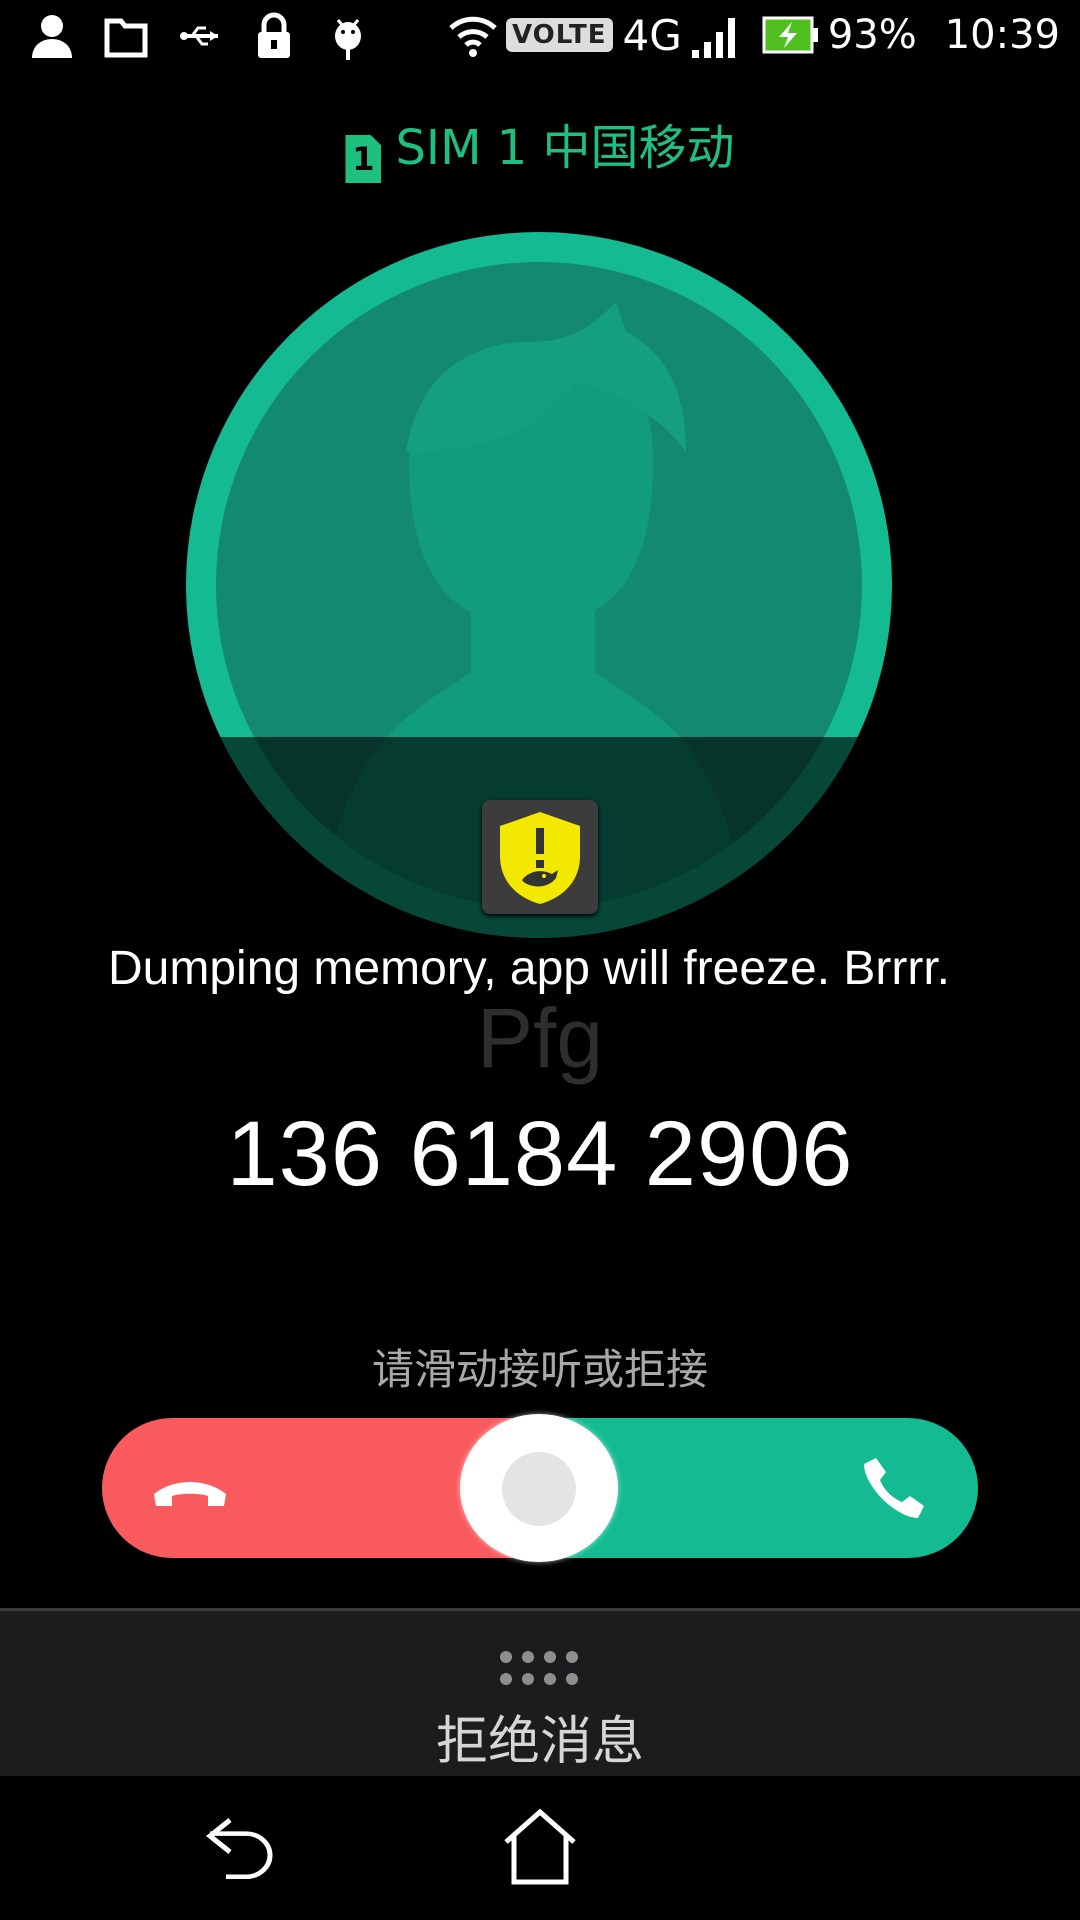  What do you see at coordinates (348, 39) in the screenshot?
I see `android-debug-icon` at bounding box center [348, 39].